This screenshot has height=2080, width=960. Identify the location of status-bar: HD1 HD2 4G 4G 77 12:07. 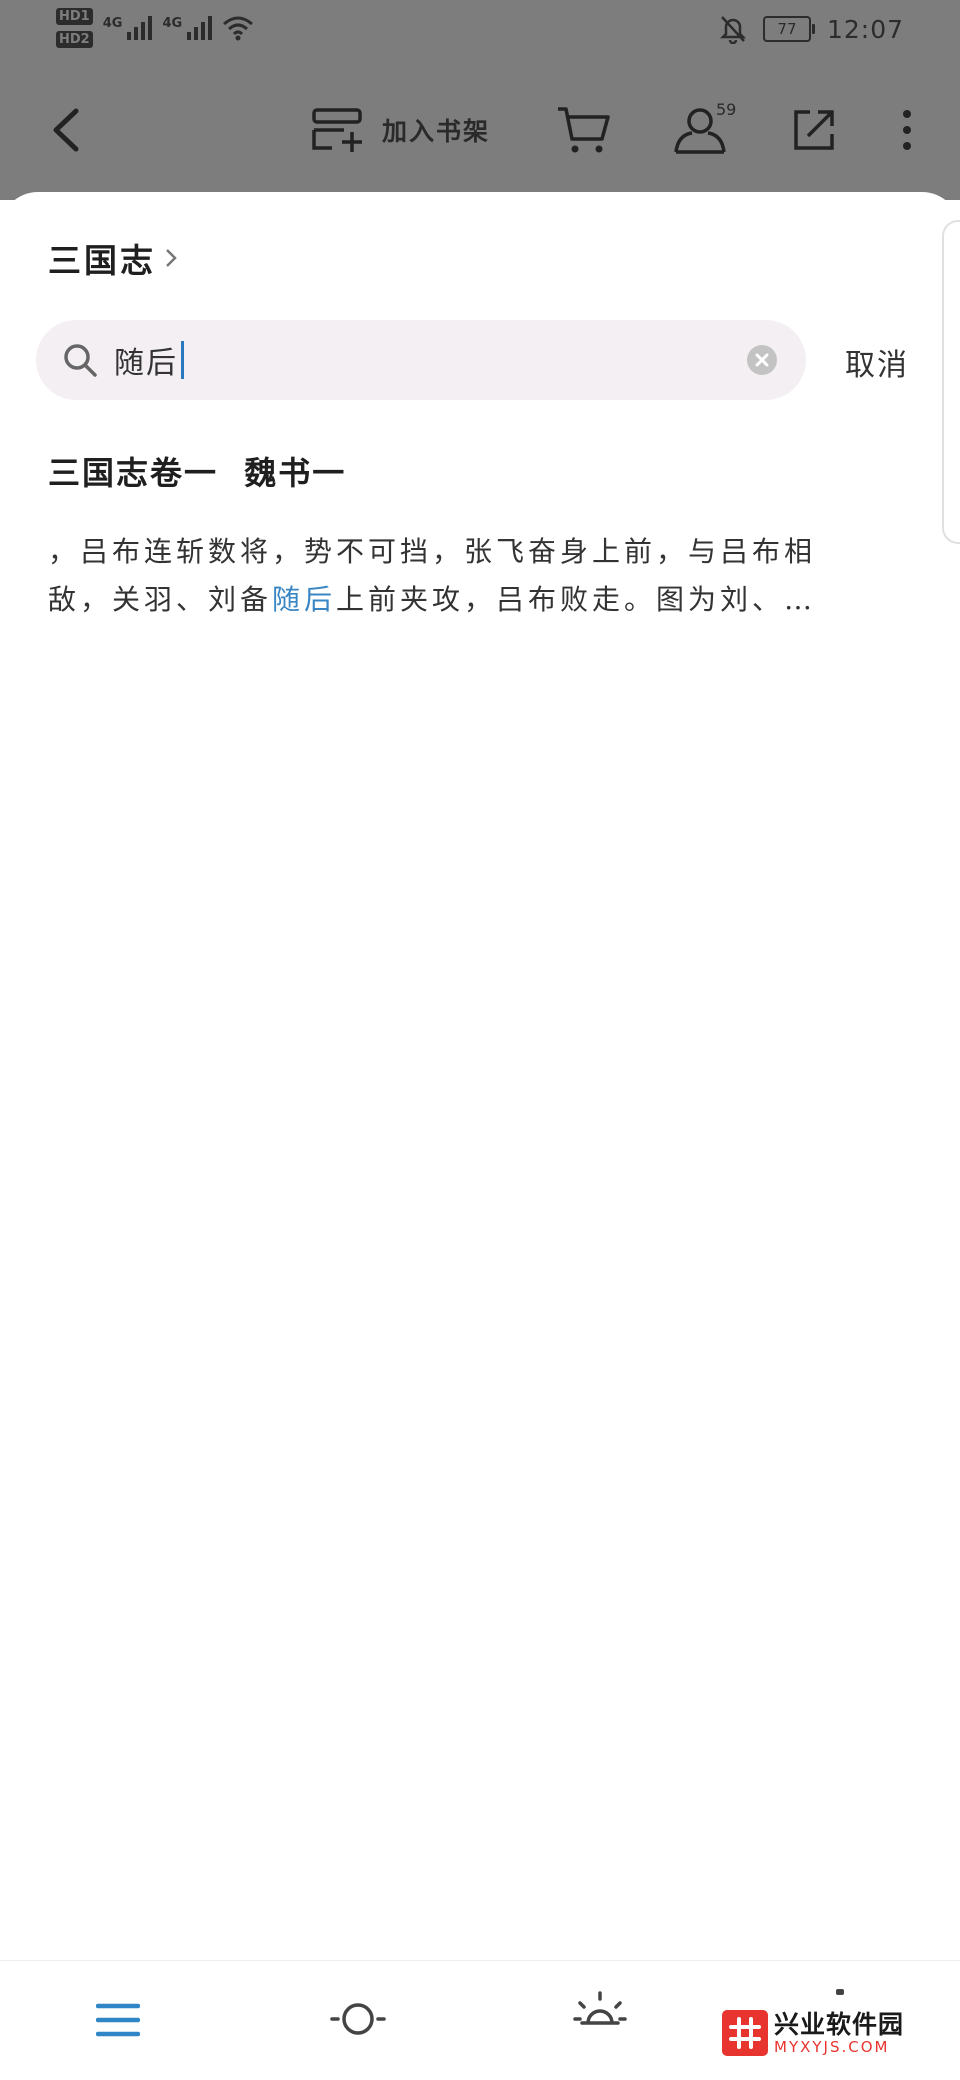
(480, 34).